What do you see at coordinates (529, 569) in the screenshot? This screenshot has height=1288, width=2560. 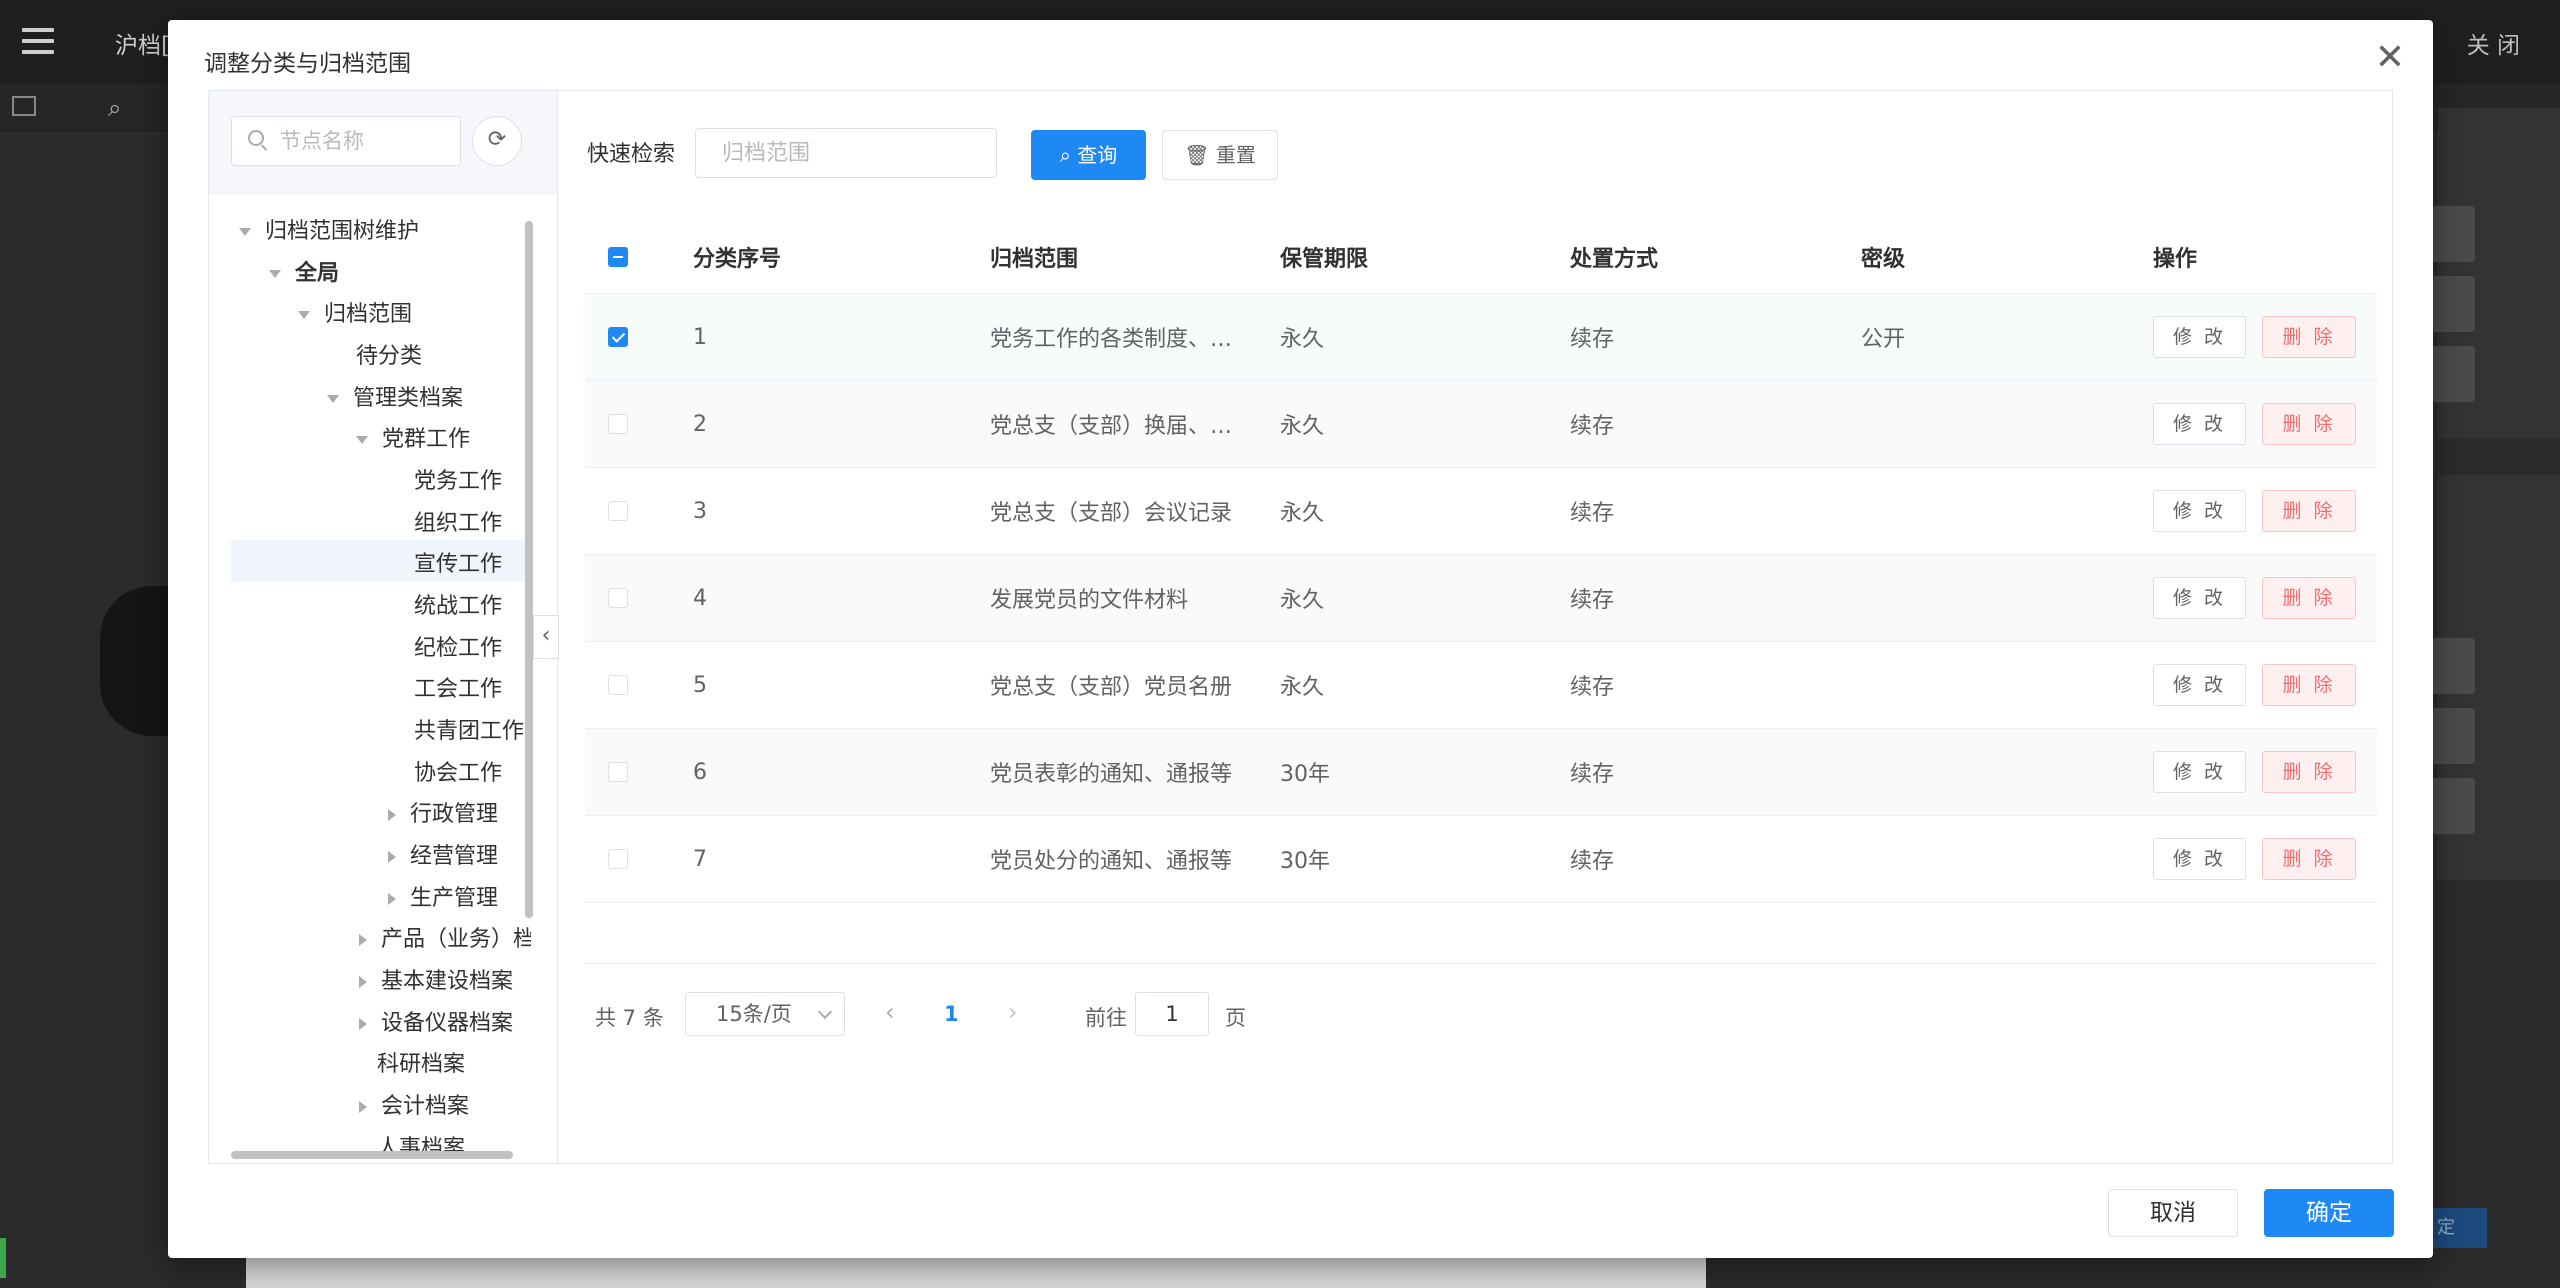 I see `tree-vertical-scrollbar` at bounding box center [529, 569].